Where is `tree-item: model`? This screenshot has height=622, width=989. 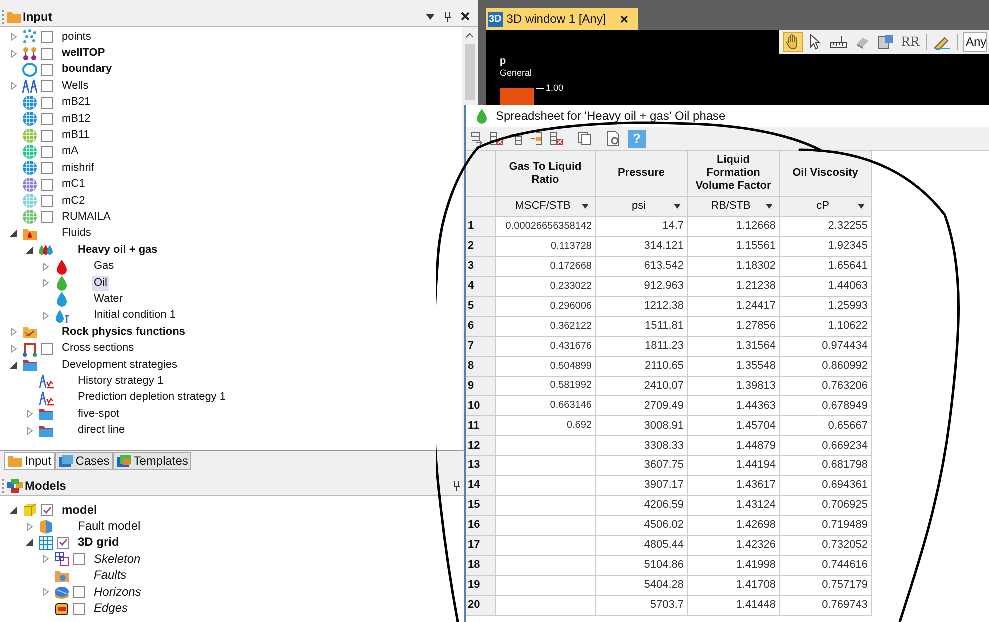
tree-item: model is located at coordinates (80, 510).